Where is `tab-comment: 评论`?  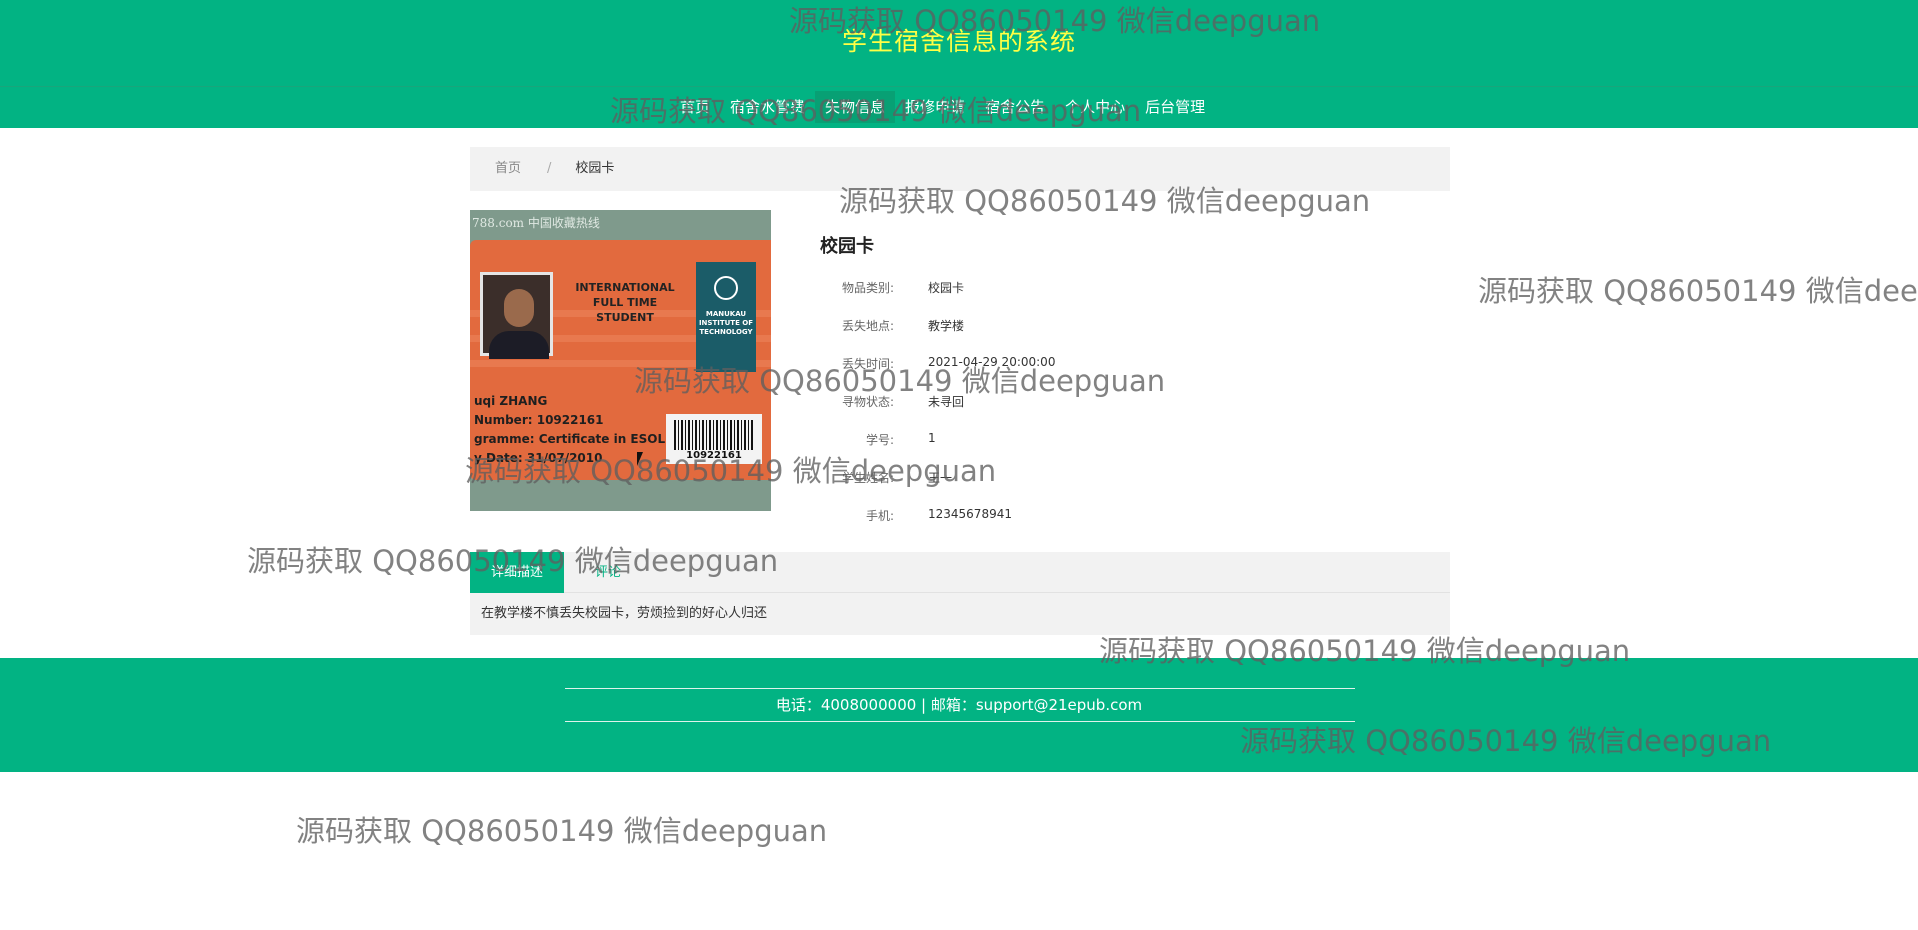 tab-comment: 评论 is located at coordinates (608, 572).